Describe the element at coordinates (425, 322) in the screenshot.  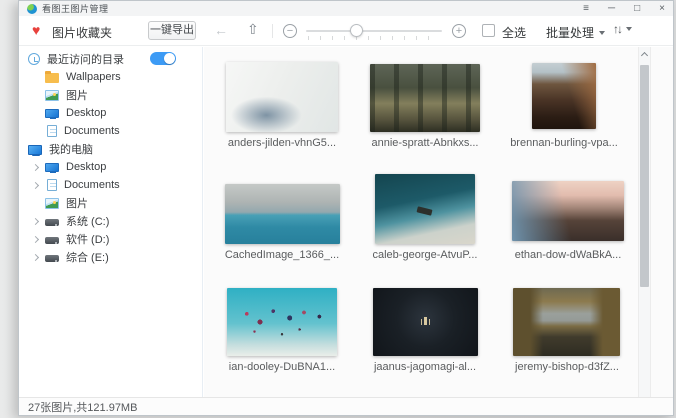
I see `photo-thumbnail-dark-water-person` at that location.